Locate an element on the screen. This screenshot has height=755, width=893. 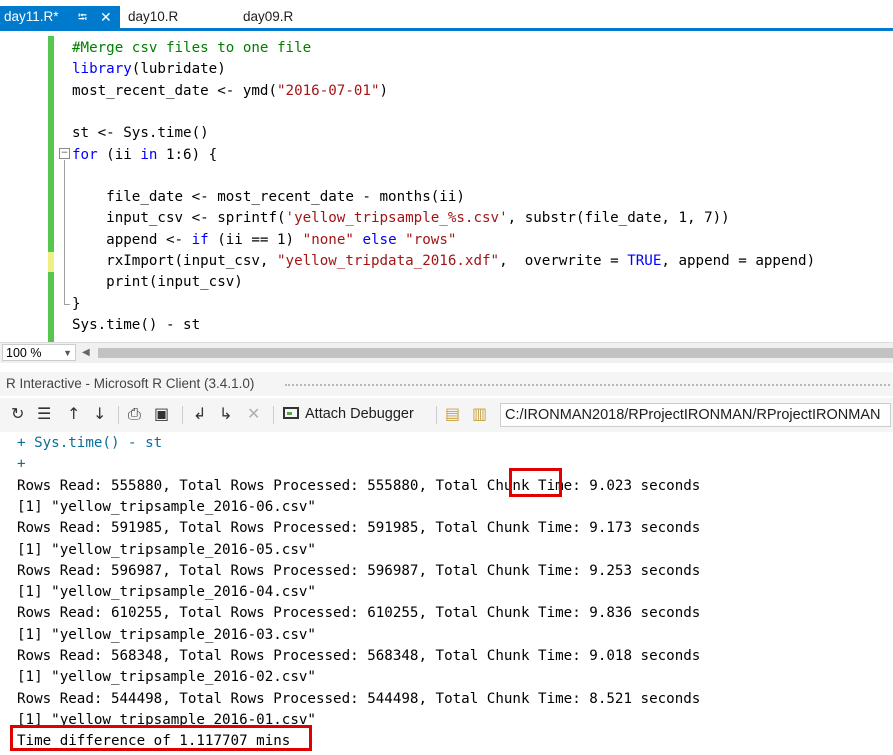
code-token: rxImport(input_csv, is located at coordinates (174, 261).